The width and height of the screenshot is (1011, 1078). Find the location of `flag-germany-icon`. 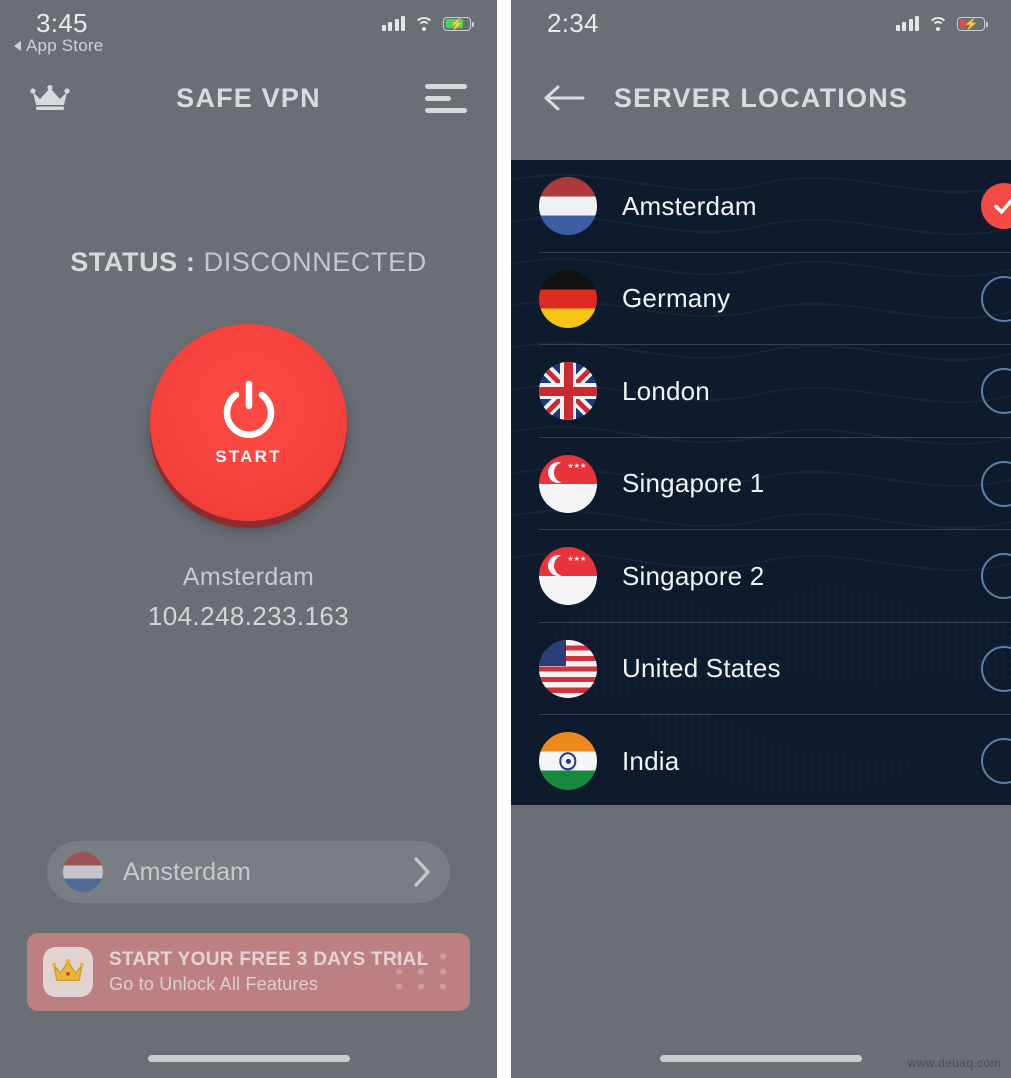

flag-germany-icon is located at coordinates (568, 298).